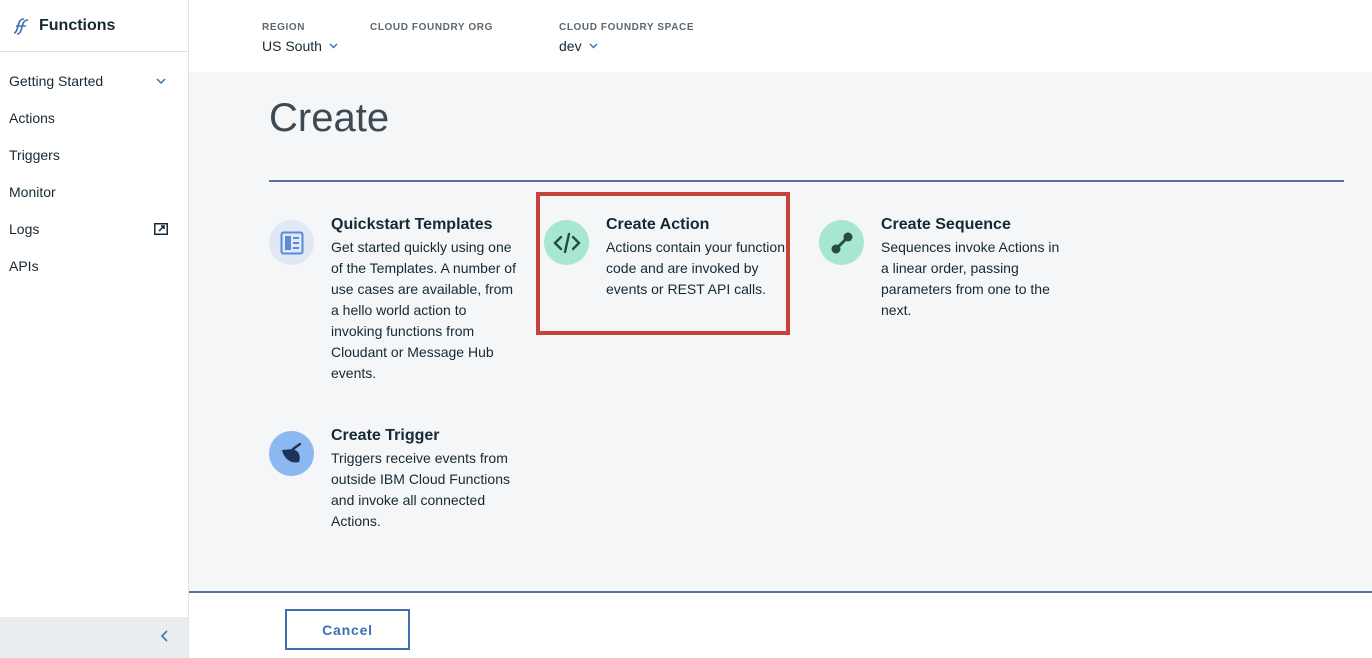 This screenshot has width=1372, height=658. Describe the element at coordinates (284, 27) in the screenshot. I see `region-label: REGION` at that location.